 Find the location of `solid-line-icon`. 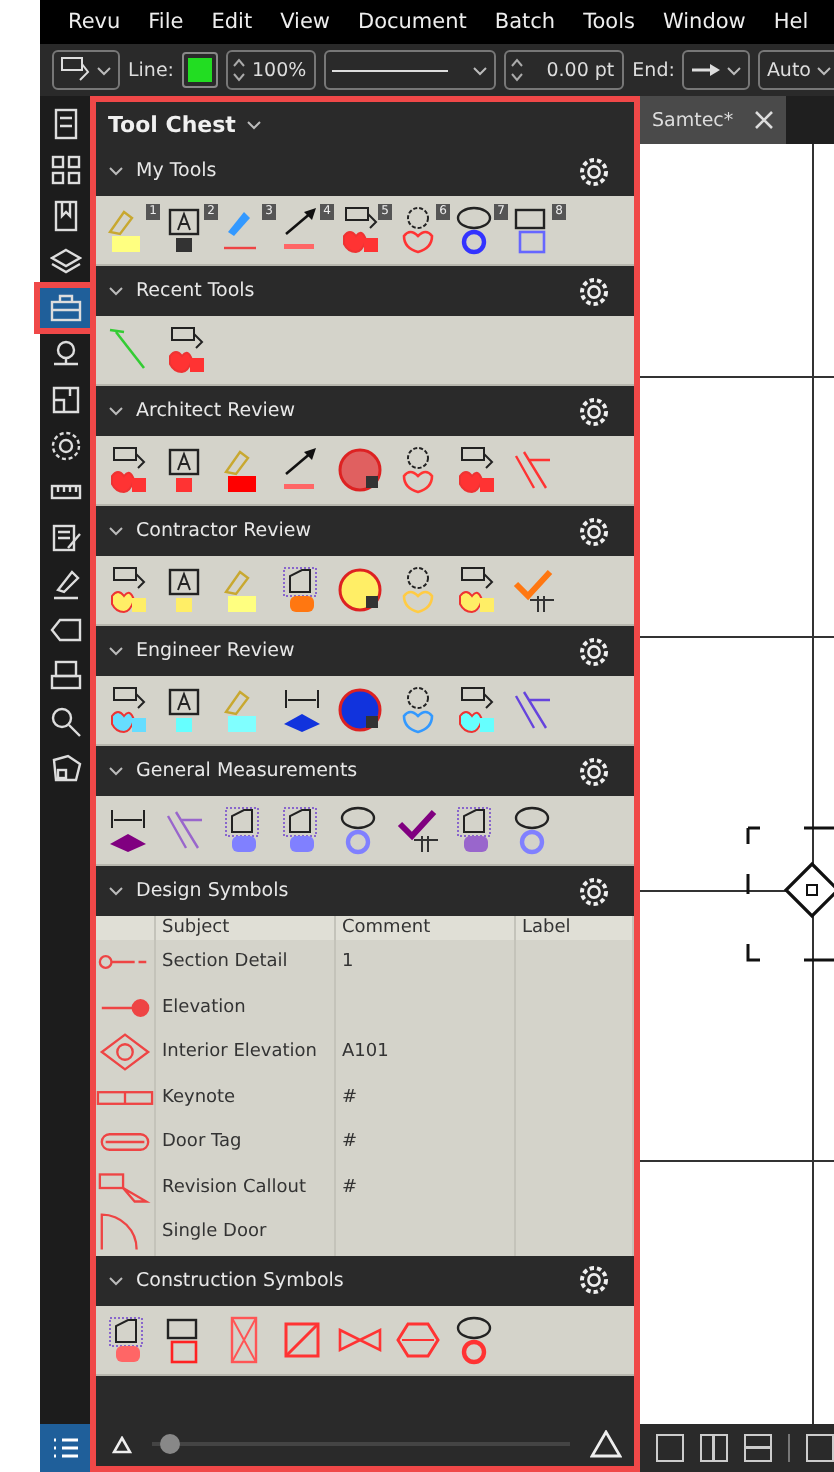

solid-line-icon is located at coordinates (390, 70).